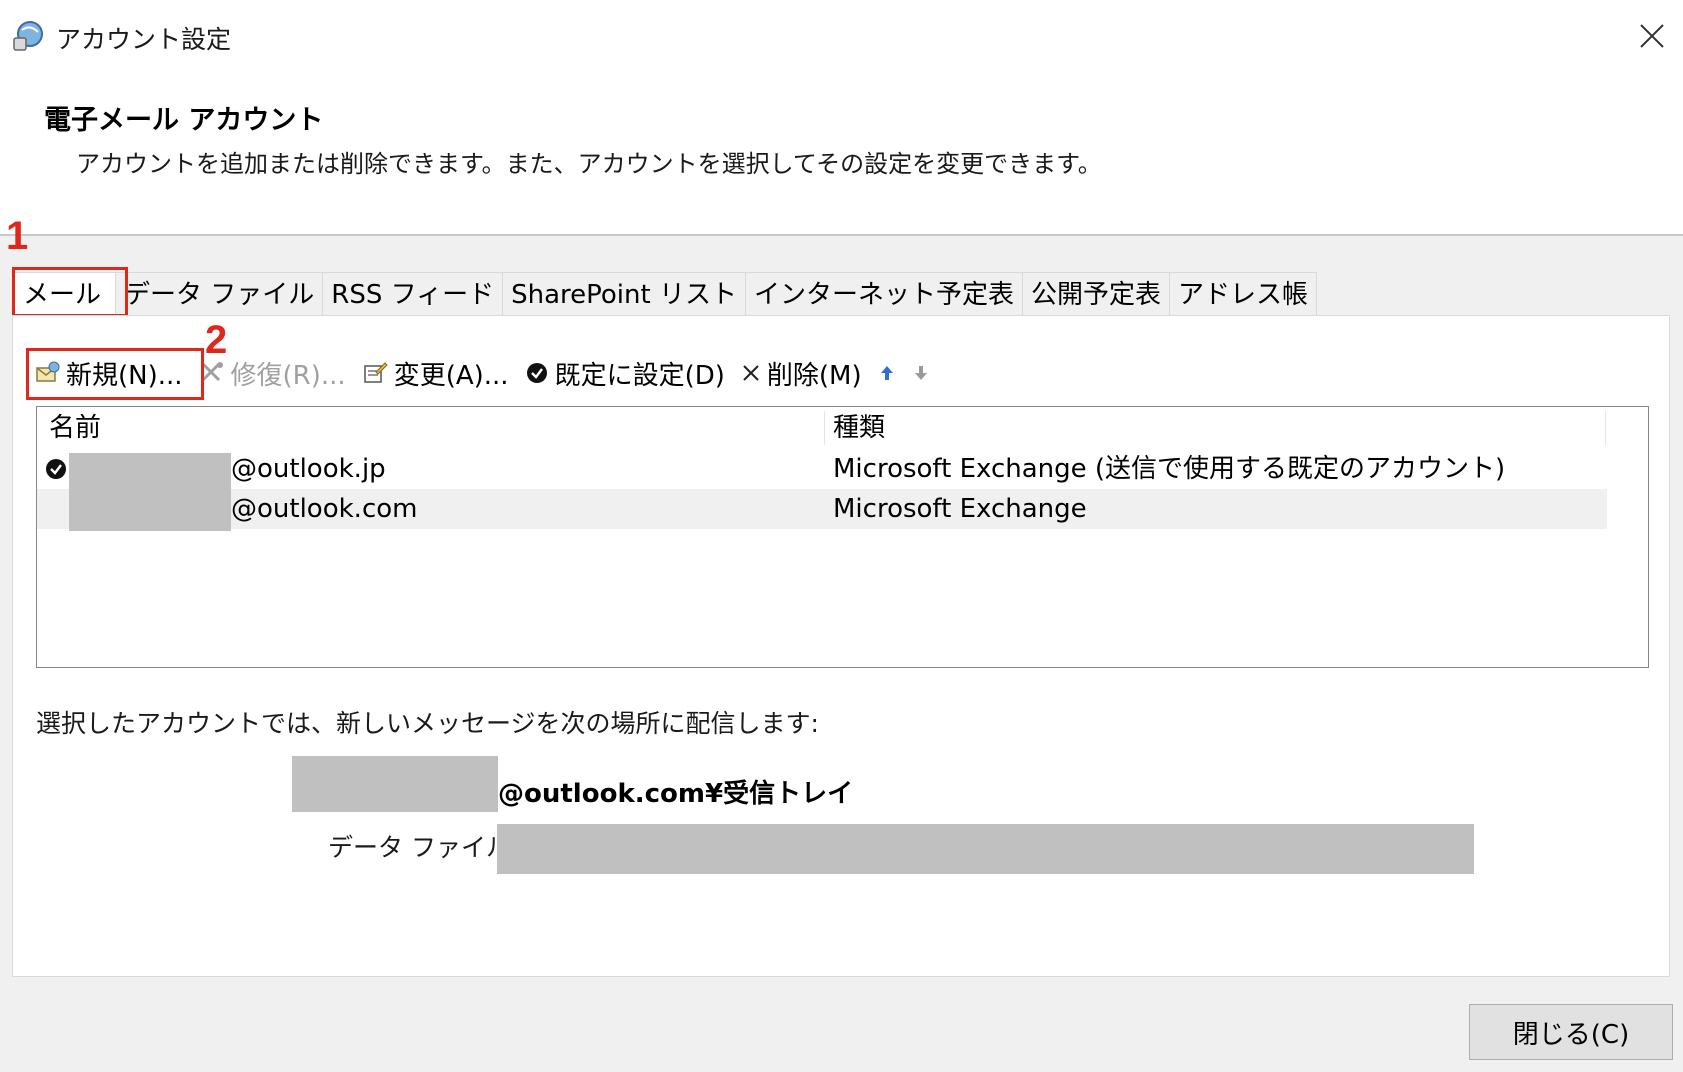 This screenshot has width=1683, height=1072. What do you see at coordinates (219, 294) in the screenshot?
I see `tab-data-files: データ ファイル` at bounding box center [219, 294].